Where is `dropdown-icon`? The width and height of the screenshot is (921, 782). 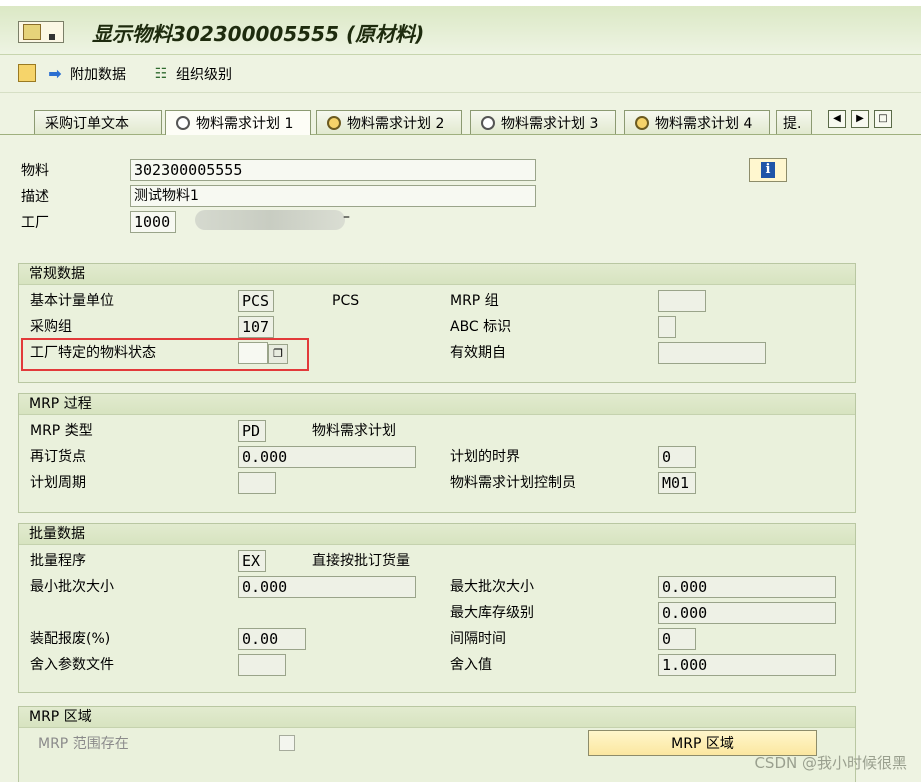 dropdown-icon is located at coordinates (52, 37).